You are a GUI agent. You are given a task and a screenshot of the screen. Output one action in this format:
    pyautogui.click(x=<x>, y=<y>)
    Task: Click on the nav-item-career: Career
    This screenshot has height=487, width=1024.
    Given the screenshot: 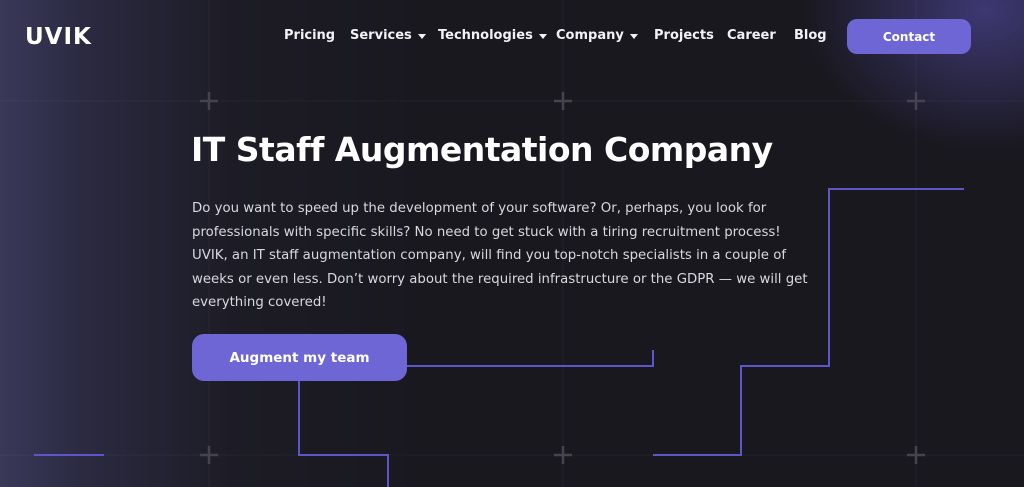 What is the action you would take?
    pyautogui.click(x=751, y=35)
    